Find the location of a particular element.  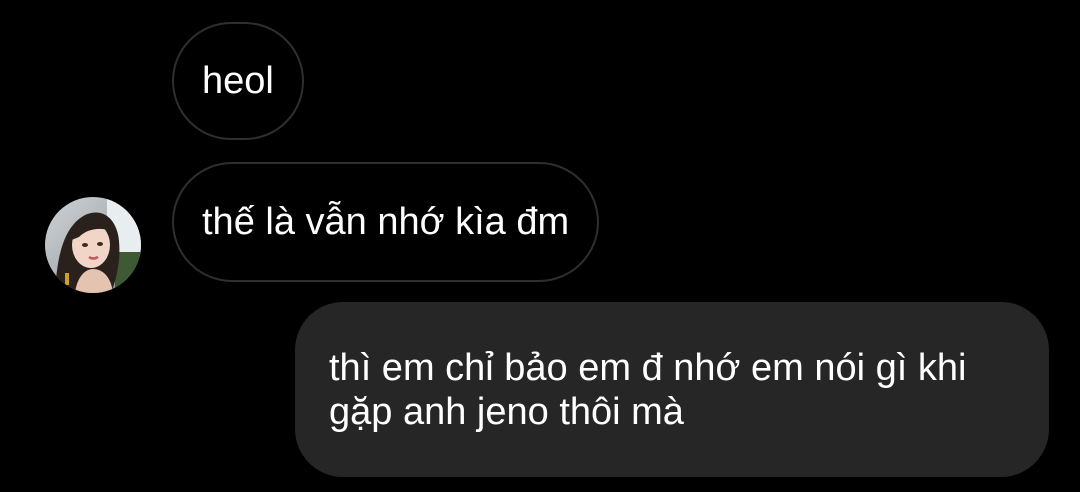

message-text: thế là vẫn nhớ kìa đm is located at coordinates (386, 222).